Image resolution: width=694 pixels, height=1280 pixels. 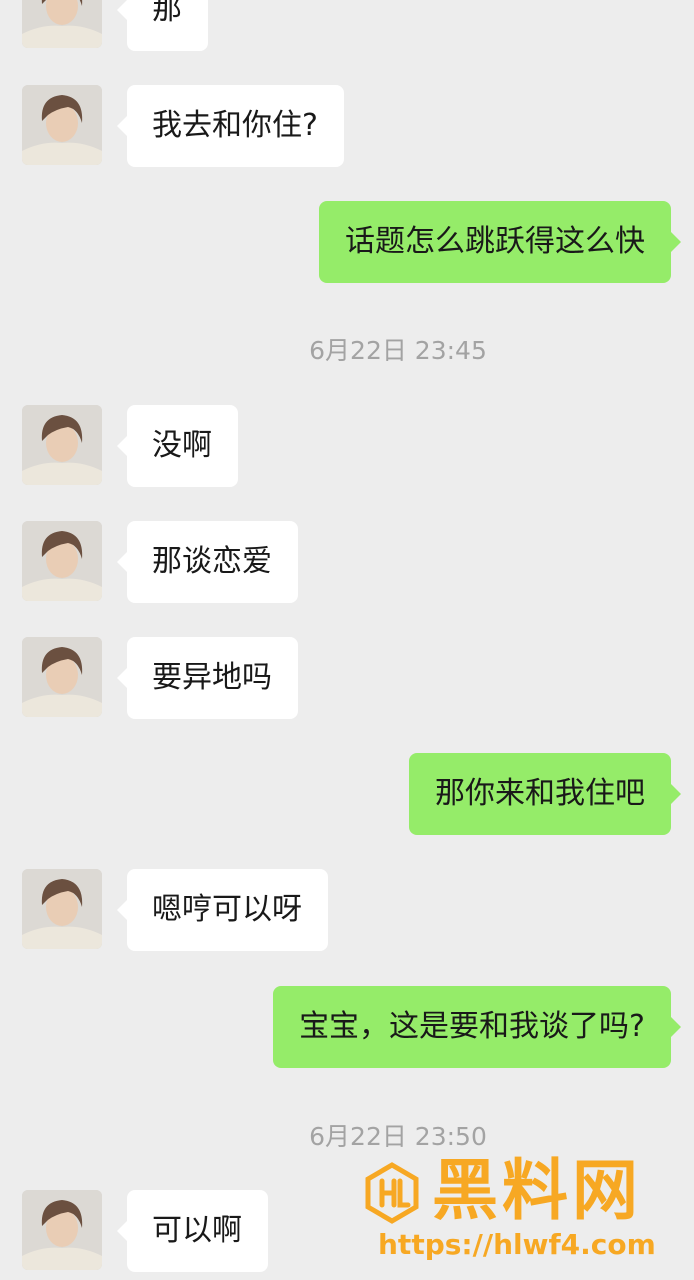 I want to click on watermark-url: https://hlwf4.com, so click(x=517, y=1244).